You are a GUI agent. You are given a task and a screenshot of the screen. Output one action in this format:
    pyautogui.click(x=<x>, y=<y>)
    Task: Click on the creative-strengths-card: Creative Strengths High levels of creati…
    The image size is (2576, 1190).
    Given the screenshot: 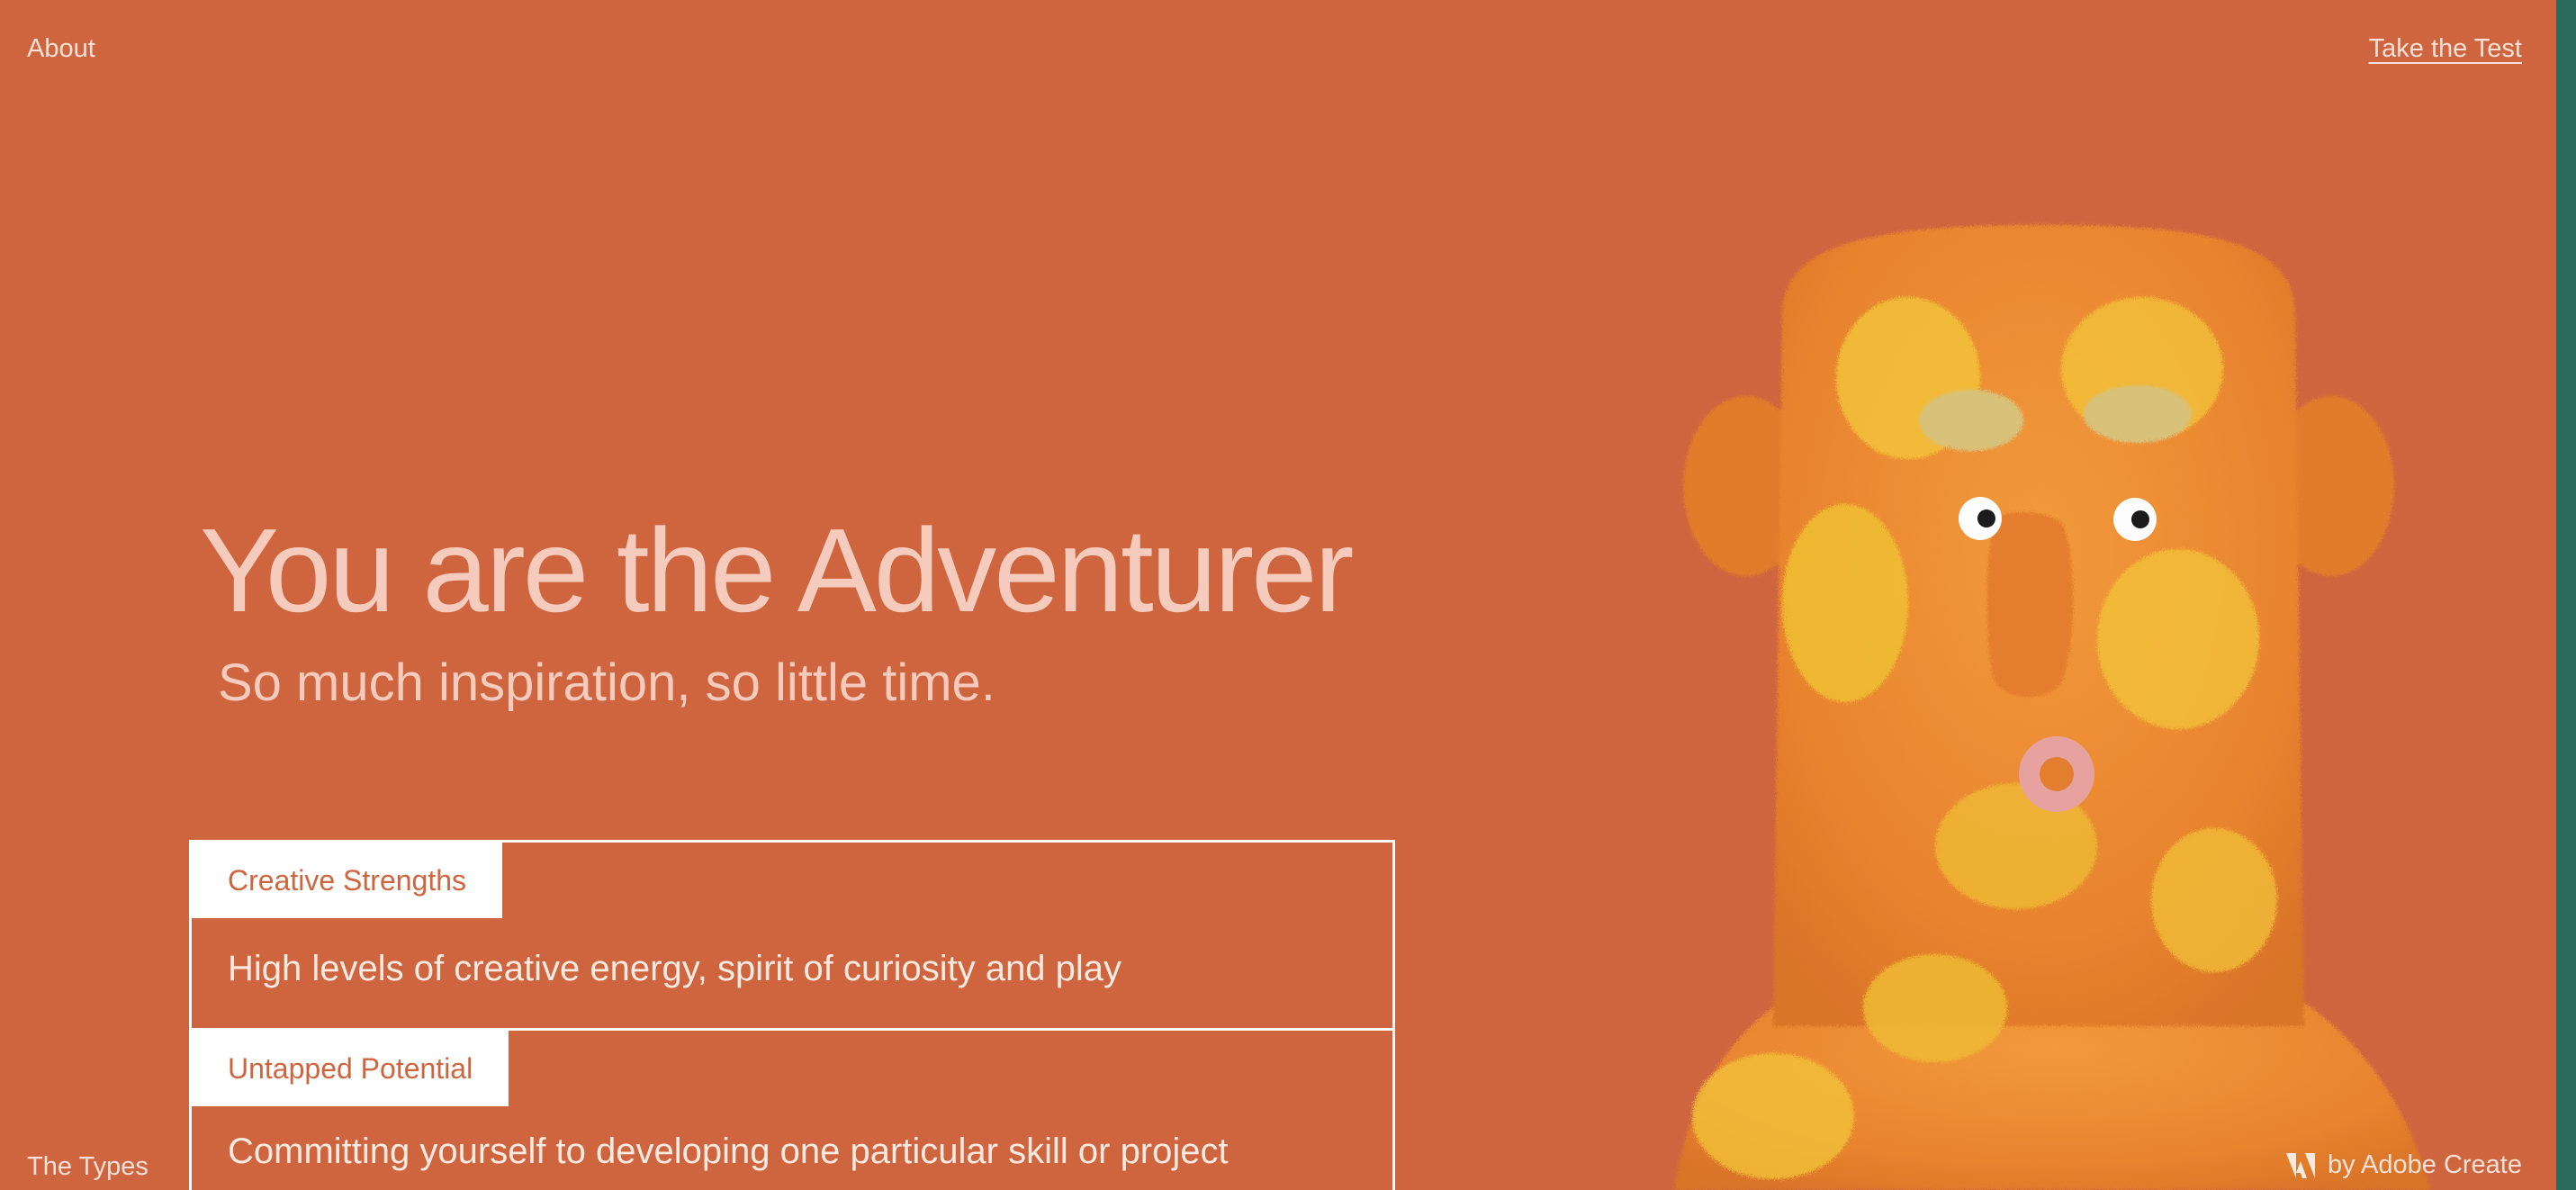 What is the action you would take?
    pyautogui.click(x=792, y=936)
    